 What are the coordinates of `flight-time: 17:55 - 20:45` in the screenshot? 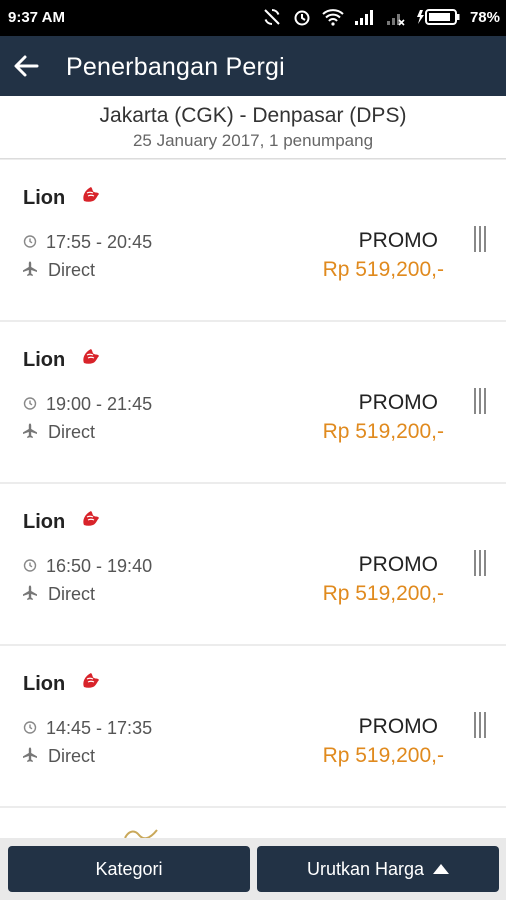 It's located at (99, 242).